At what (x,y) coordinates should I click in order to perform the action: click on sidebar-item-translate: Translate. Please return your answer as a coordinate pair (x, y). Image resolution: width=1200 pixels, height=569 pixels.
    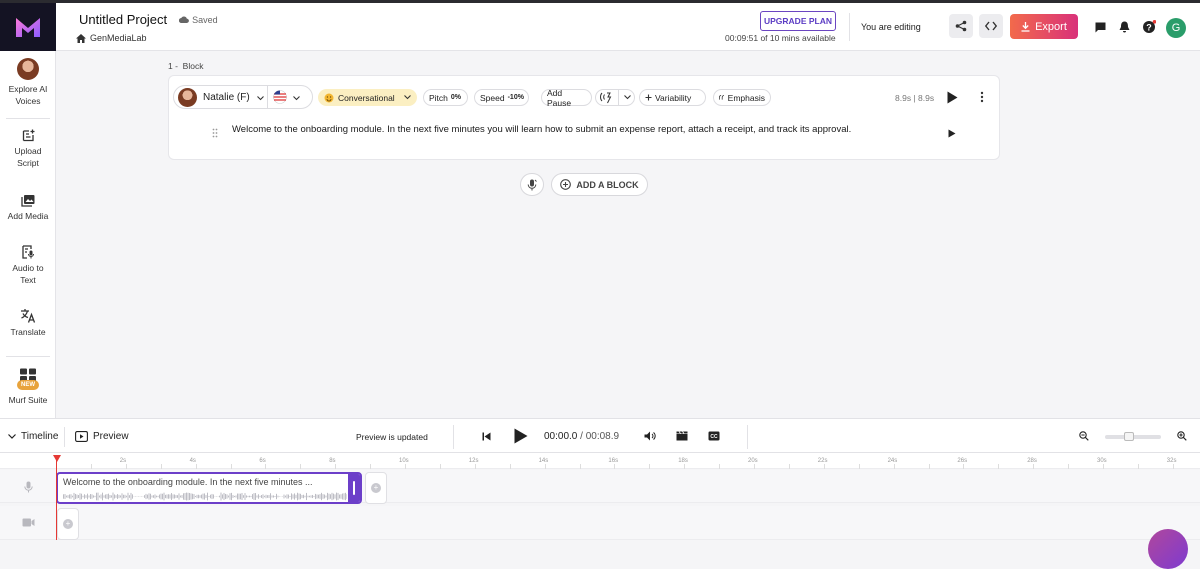
    Looking at the image, I should click on (28, 323).